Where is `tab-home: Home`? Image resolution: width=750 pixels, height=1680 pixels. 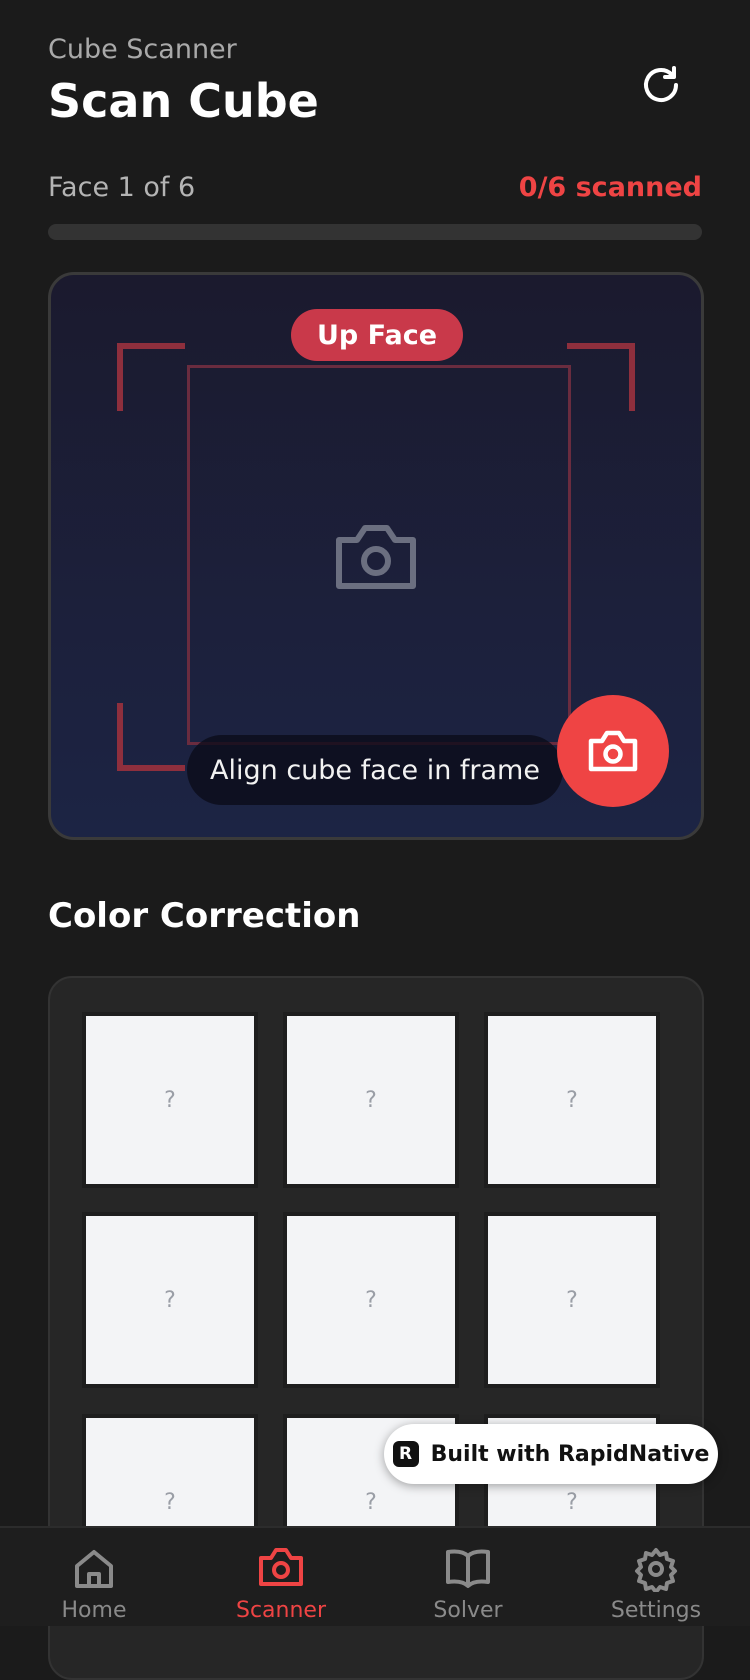 tab-home: Home is located at coordinates (94, 1577).